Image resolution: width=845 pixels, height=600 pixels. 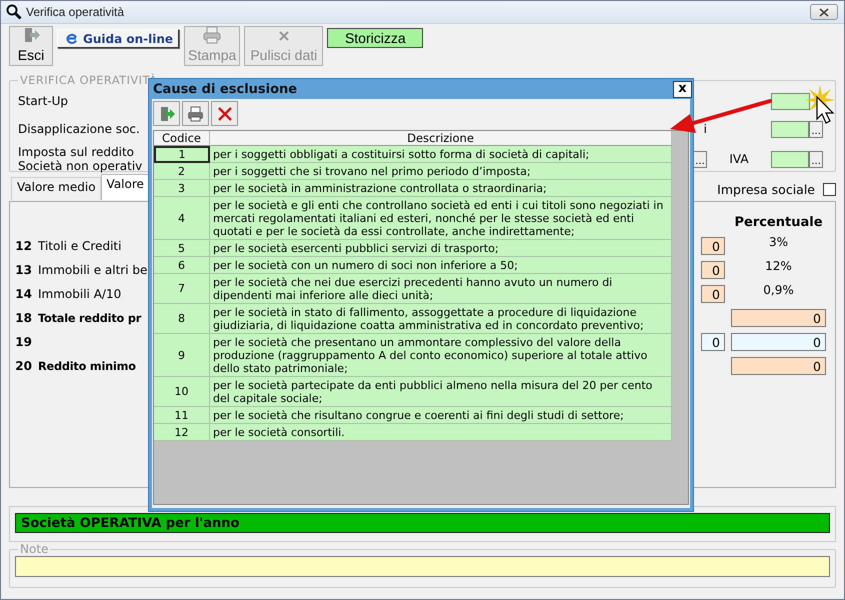 I want to click on table-cell: per i soggetti che si trovano nel primo periodo d’imposta;, so click(x=441, y=171).